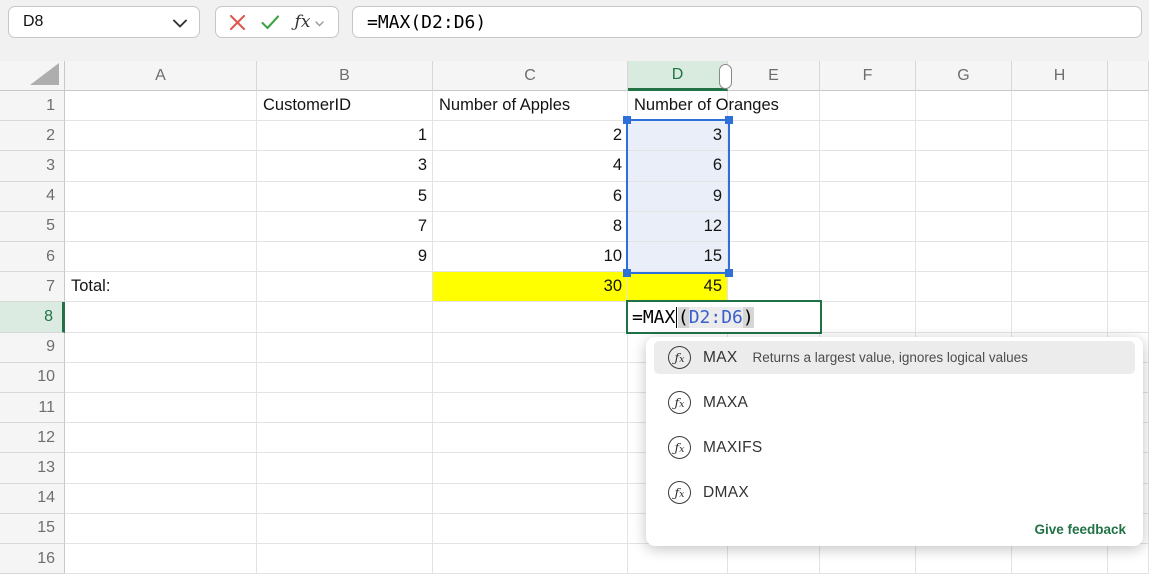  I want to click on cell-F2, so click(868, 136).